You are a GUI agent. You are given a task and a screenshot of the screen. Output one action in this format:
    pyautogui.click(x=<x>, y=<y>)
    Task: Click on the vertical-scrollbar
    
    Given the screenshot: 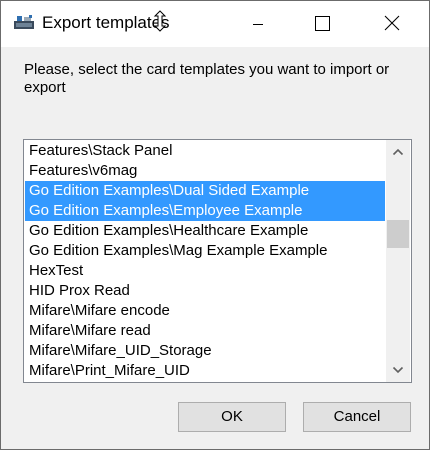 What is the action you would take?
    pyautogui.click(x=398, y=261)
    